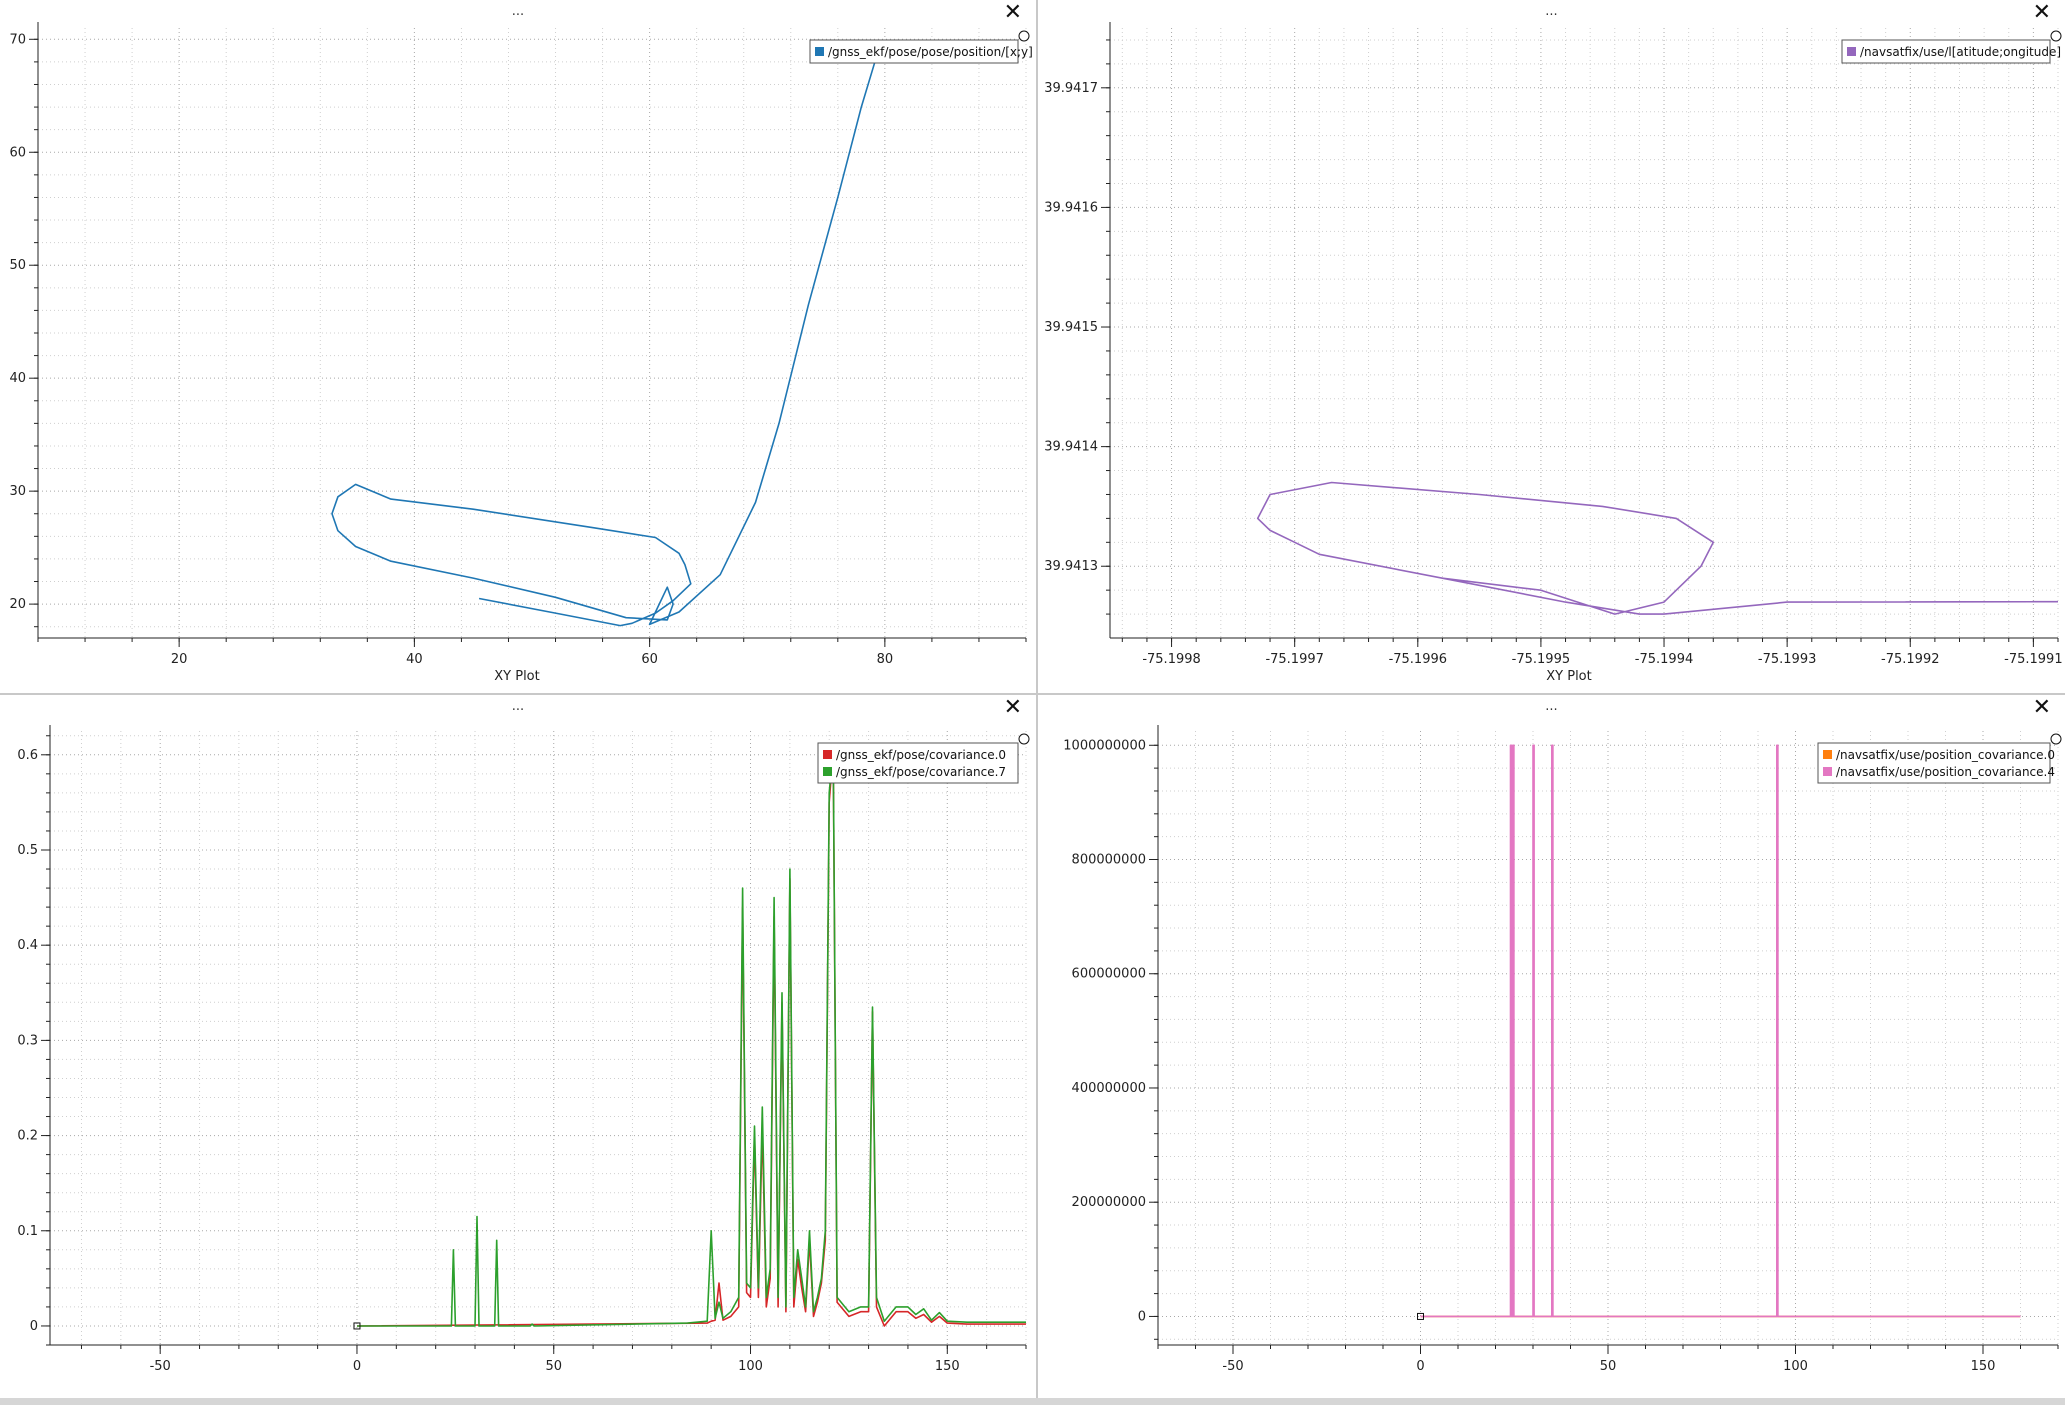  What do you see at coordinates (1109, 1202) in the screenshot?
I see `y-tick-label: 200000000` at bounding box center [1109, 1202].